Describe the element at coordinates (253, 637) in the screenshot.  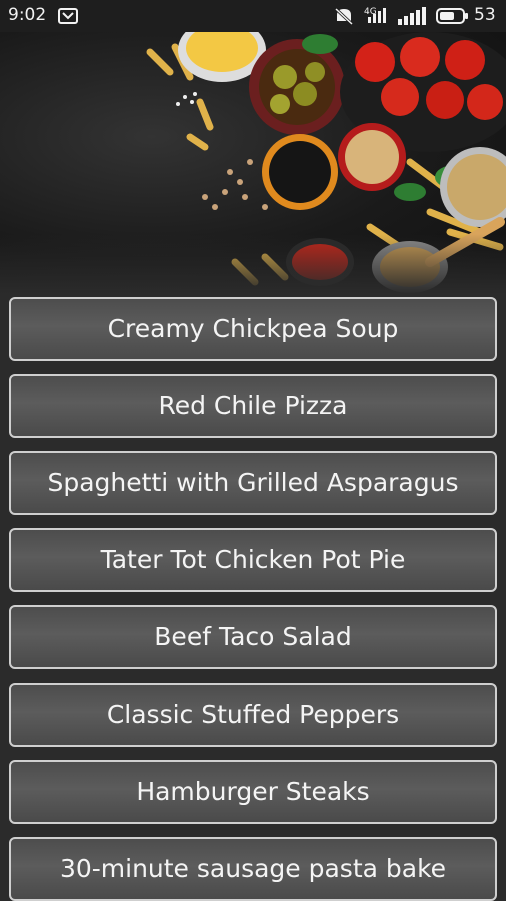
I see `recipe-button: Beef Taco Salad` at that location.